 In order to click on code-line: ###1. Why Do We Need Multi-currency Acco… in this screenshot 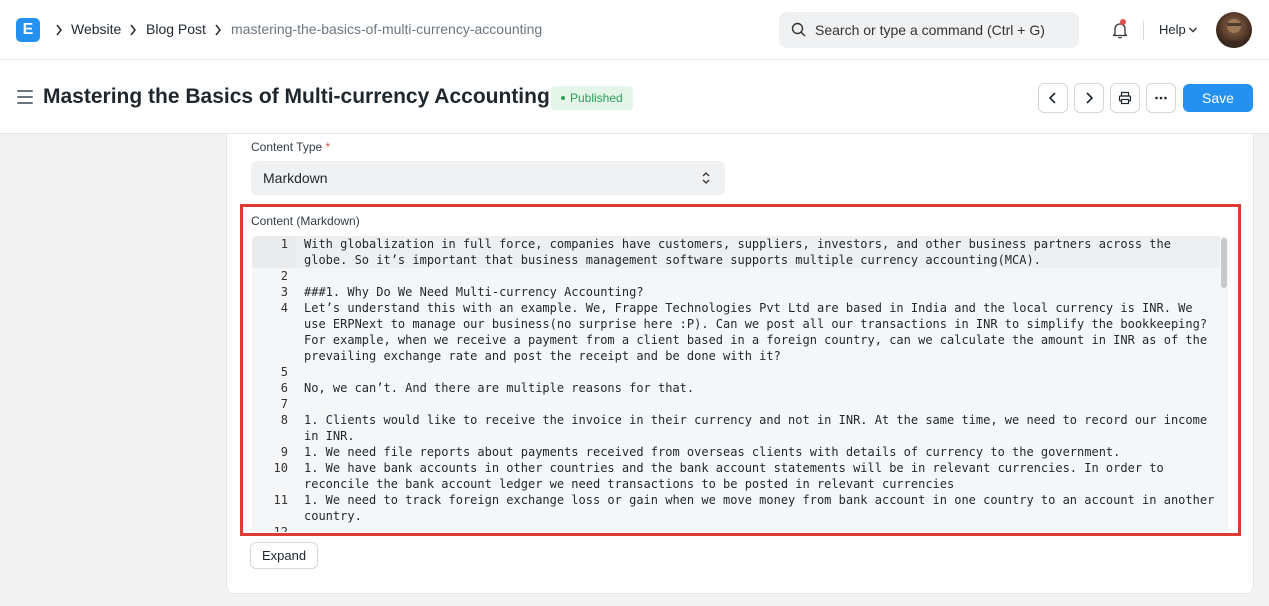, I will do `click(474, 292)`.